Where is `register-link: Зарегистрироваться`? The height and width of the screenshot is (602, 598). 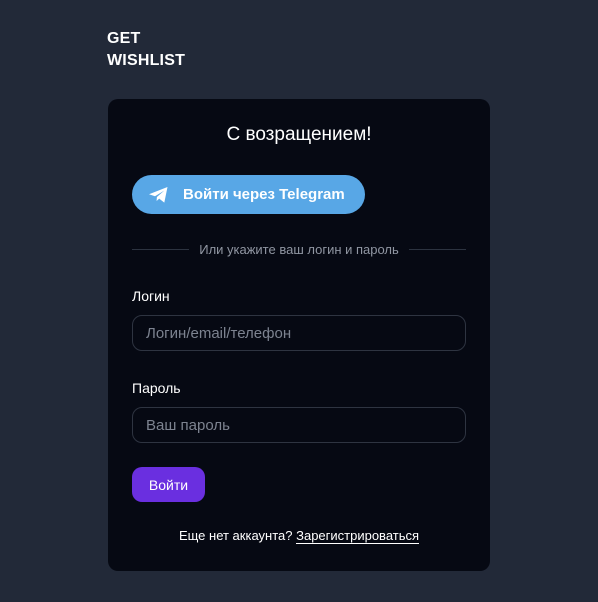 register-link: Зарегистрироваться is located at coordinates (358, 536).